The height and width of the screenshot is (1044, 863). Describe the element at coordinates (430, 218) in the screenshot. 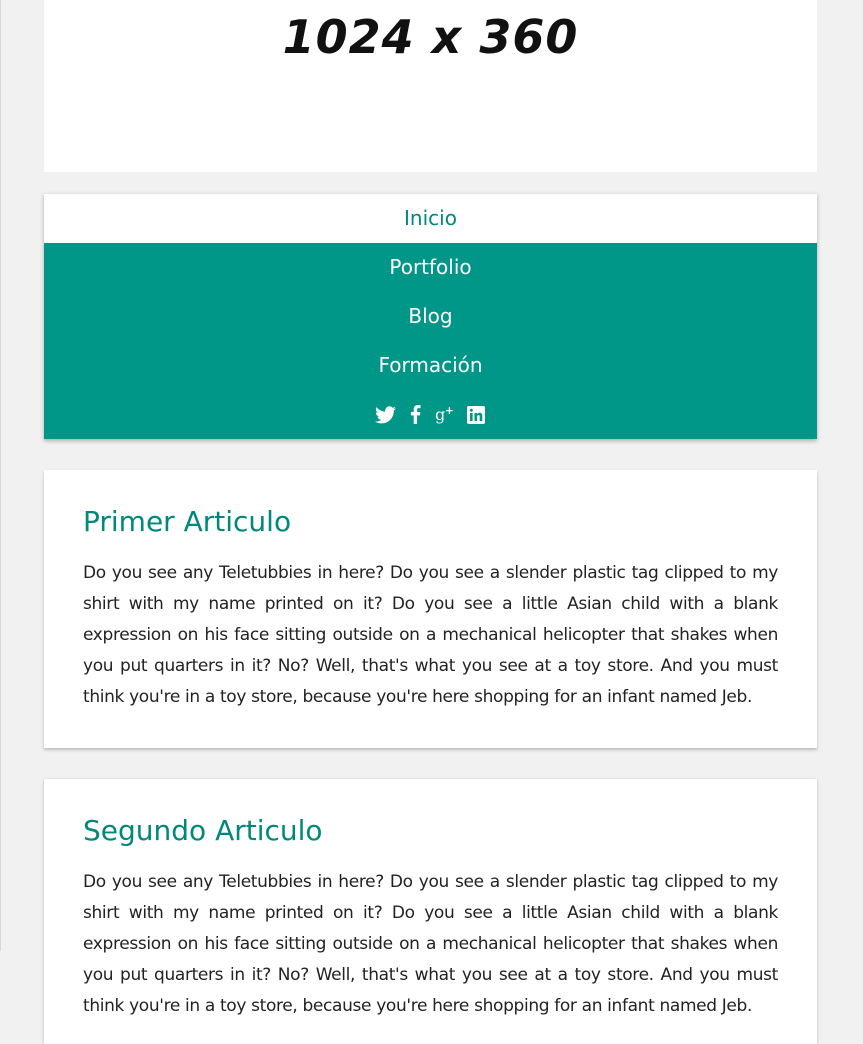

I see `nav-item-inicio: Inicio` at that location.